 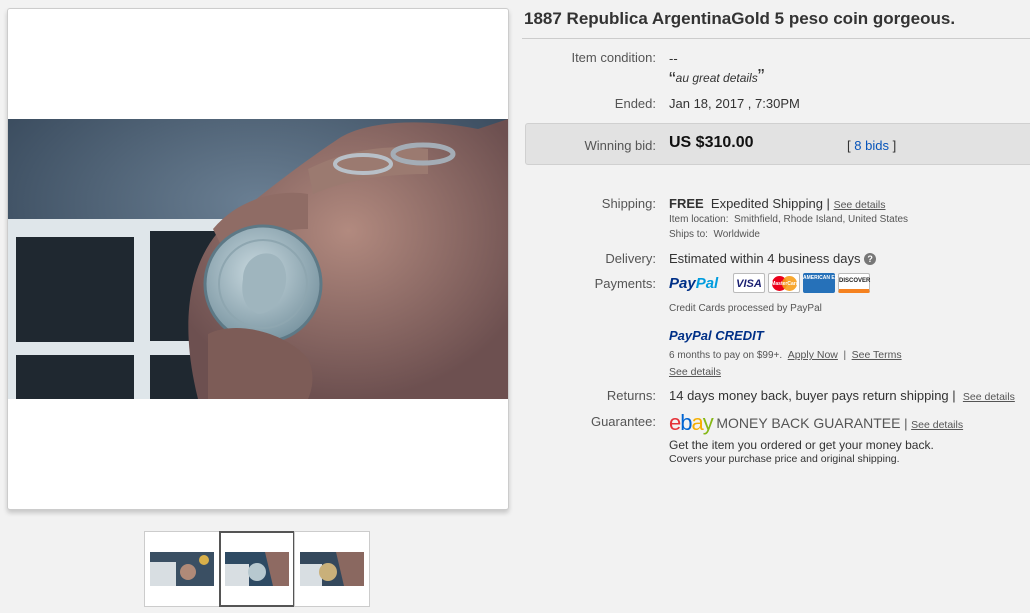 What do you see at coordinates (717, 78) in the screenshot?
I see `condition-quote: “au great details”` at bounding box center [717, 78].